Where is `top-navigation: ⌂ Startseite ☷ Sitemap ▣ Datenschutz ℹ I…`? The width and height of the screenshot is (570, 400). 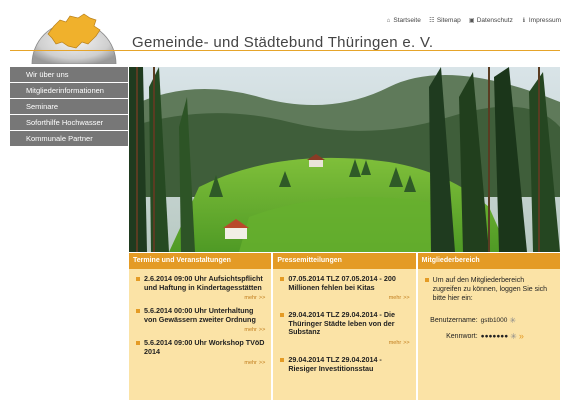
top-navigation: ⌂ Startseite ☷ Sitemap ▣ Datenschutz ℹ I… is located at coordinates (473, 20).